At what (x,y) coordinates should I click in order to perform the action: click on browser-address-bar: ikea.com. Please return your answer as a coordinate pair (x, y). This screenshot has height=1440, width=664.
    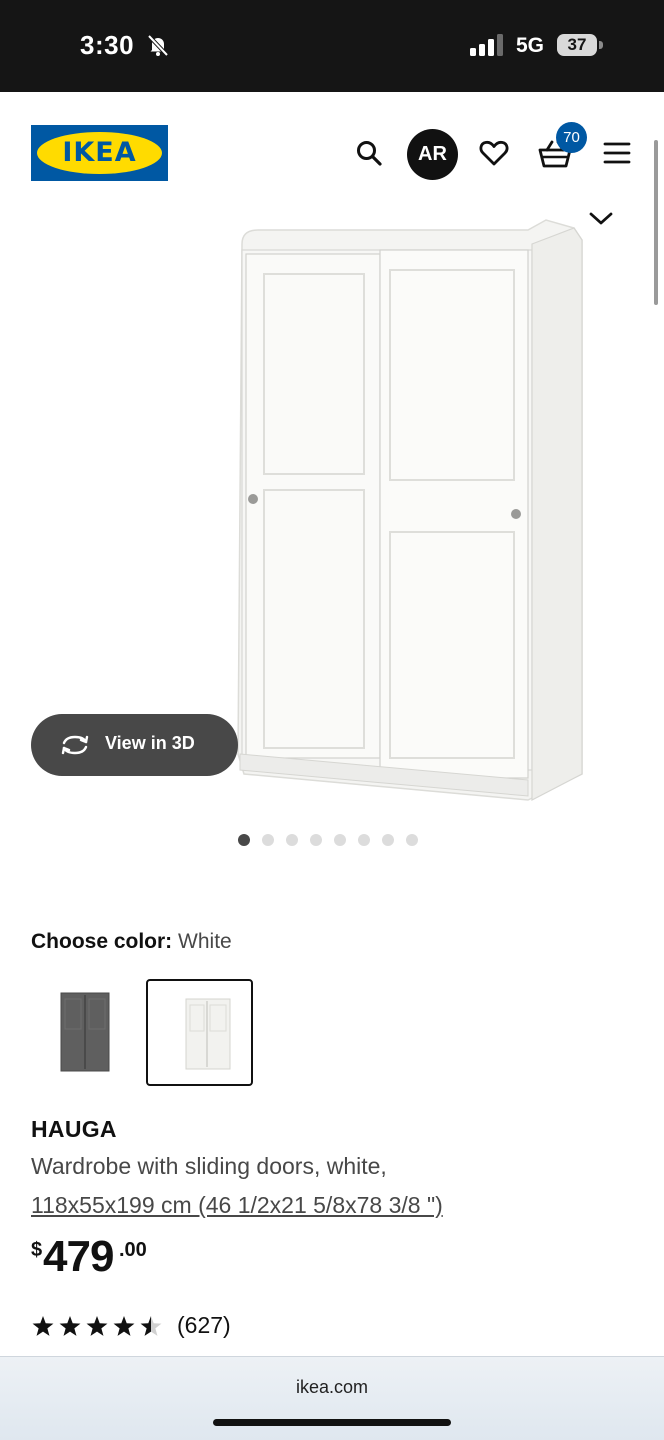
    Looking at the image, I should click on (332, 1398).